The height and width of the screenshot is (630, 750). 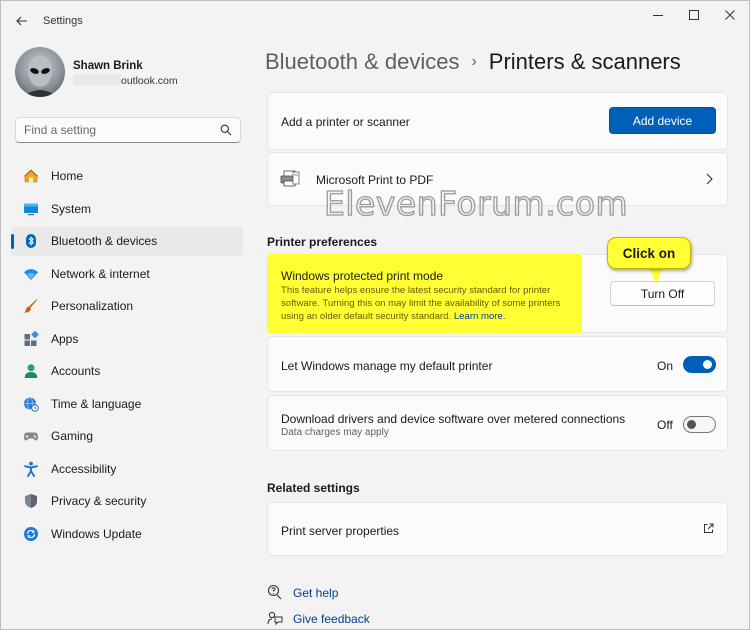 What do you see at coordinates (149, 81) in the screenshot?
I see `user-email-text: outlook.com` at bounding box center [149, 81].